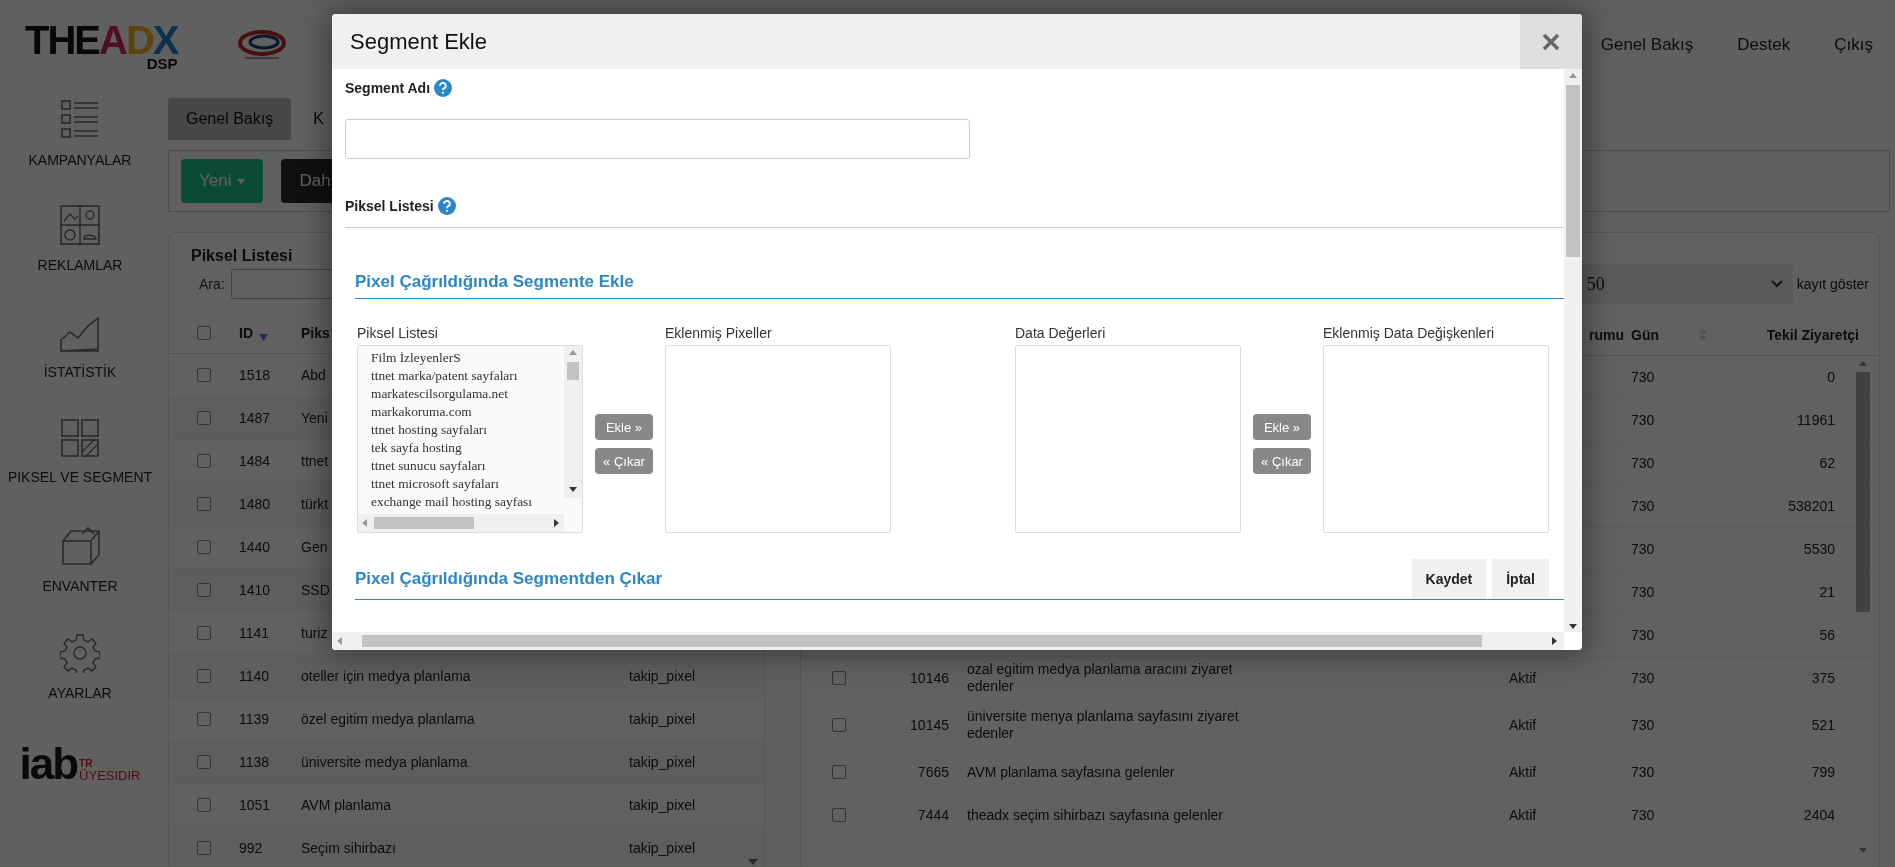 The height and width of the screenshot is (867, 1895). I want to click on close-button, so click(1551, 41).